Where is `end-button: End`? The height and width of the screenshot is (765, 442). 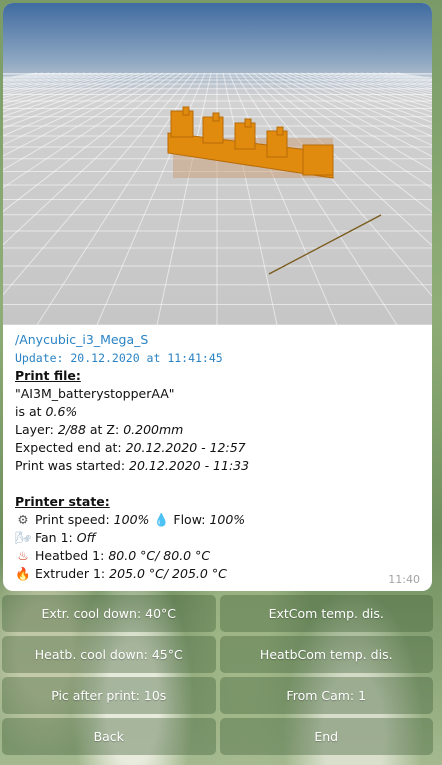 end-button: End is located at coordinates (326, 736).